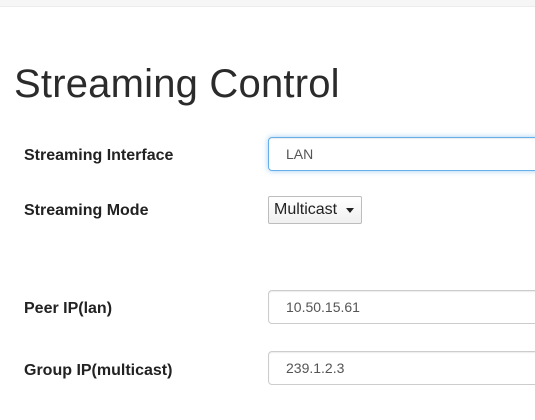  I want to click on top-strip, so click(267, 3).